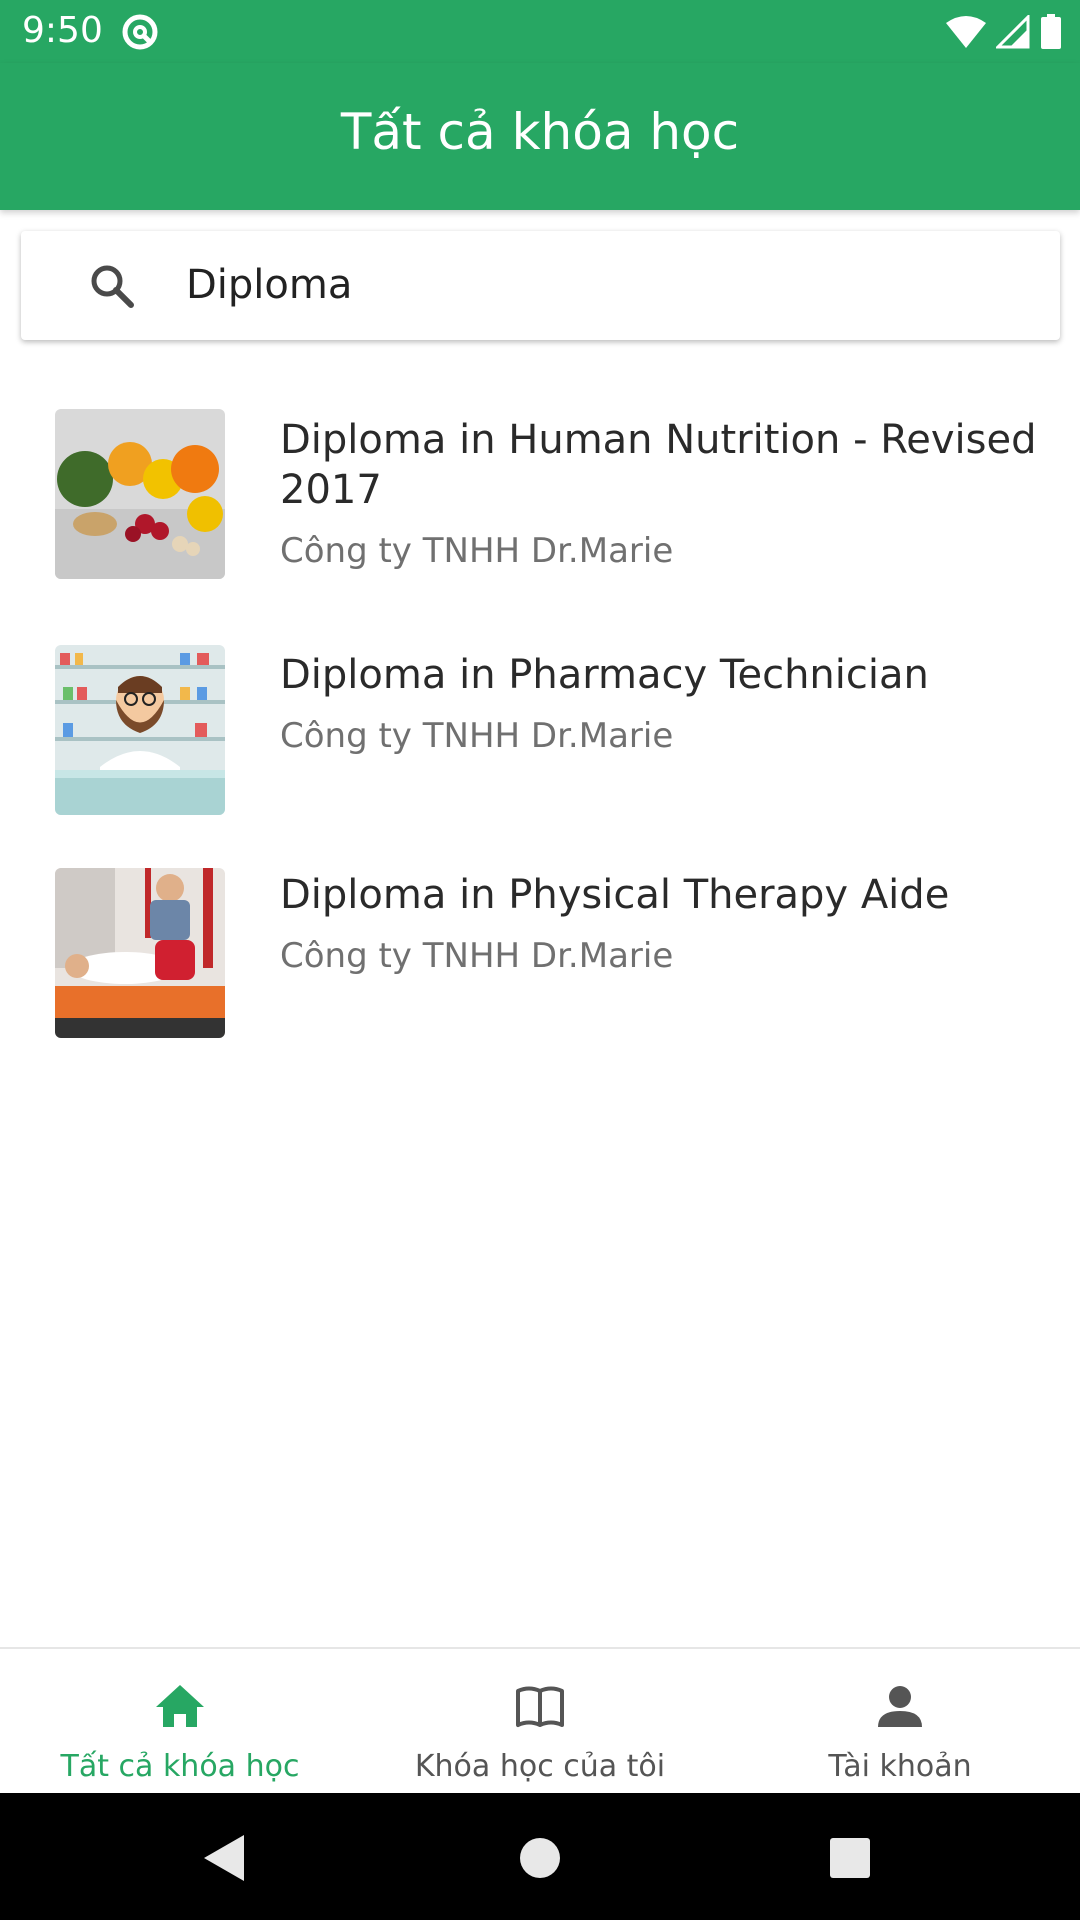 This screenshot has height=1920, width=1080. I want to click on nav-label: Khóa học của tôi, so click(540, 1766).